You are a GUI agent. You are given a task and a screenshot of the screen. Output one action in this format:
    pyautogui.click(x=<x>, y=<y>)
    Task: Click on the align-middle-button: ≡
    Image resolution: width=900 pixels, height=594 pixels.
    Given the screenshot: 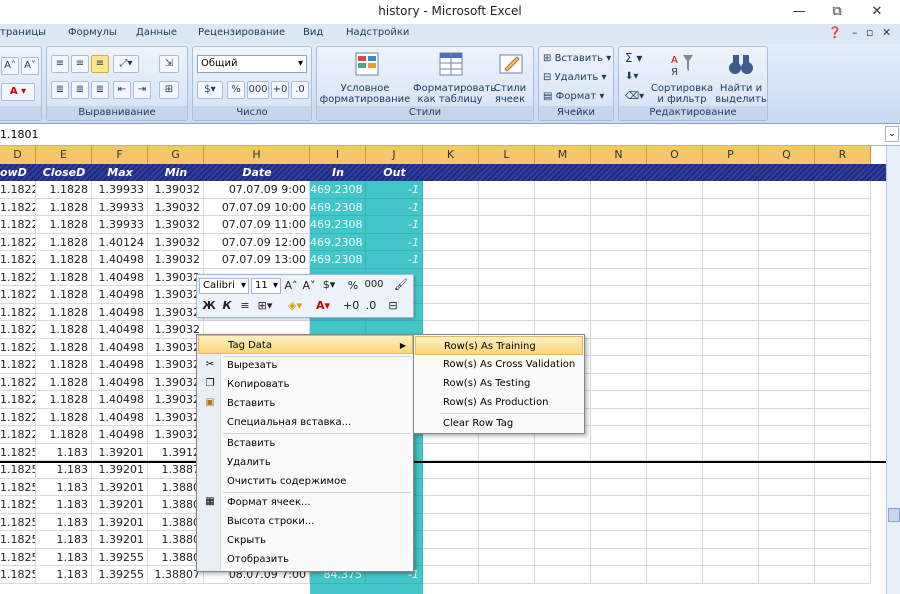 What is the action you would take?
    pyautogui.click(x=80, y=64)
    